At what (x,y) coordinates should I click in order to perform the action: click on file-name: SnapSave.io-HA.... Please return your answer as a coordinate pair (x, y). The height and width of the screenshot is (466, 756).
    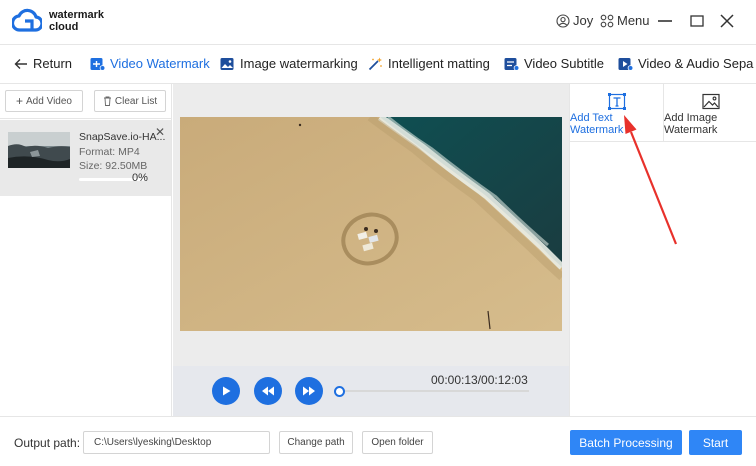
    Looking at the image, I should click on (122, 137).